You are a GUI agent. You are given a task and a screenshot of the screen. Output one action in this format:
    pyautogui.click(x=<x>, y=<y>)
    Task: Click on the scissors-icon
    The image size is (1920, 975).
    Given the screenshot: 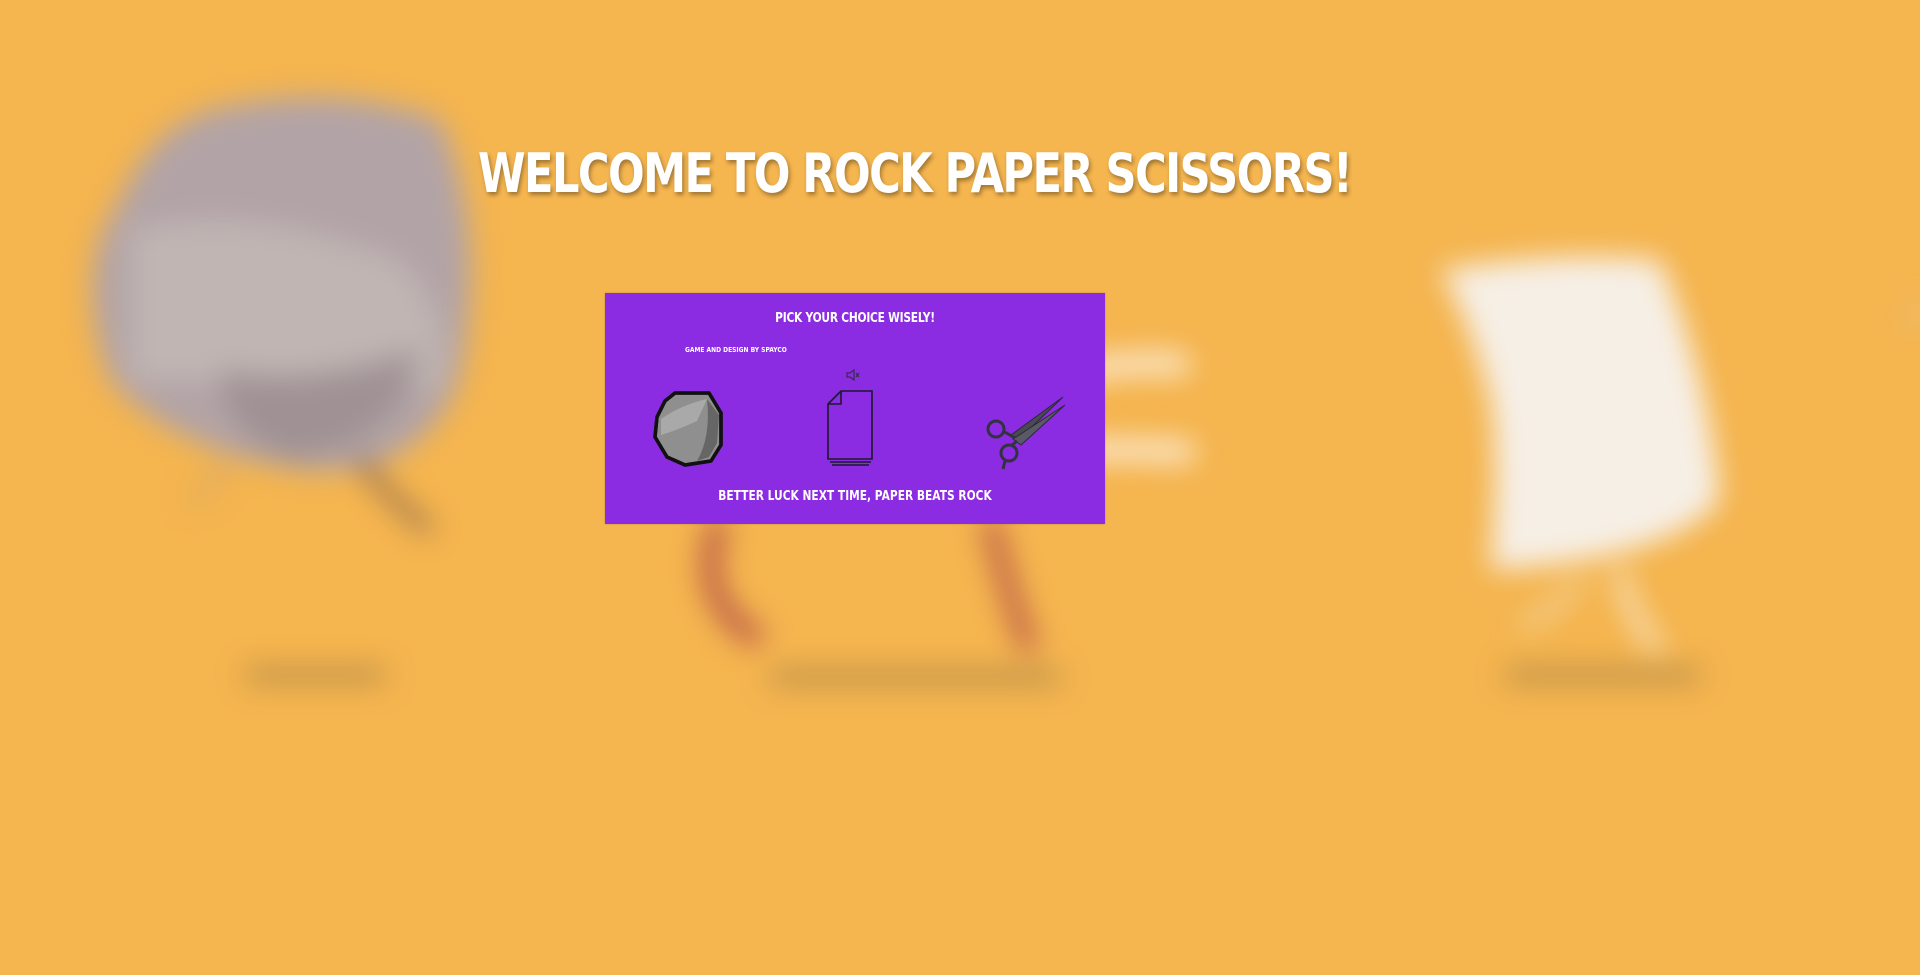 What is the action you would take?
    pyautogui.click(x=1026, y=433)
    